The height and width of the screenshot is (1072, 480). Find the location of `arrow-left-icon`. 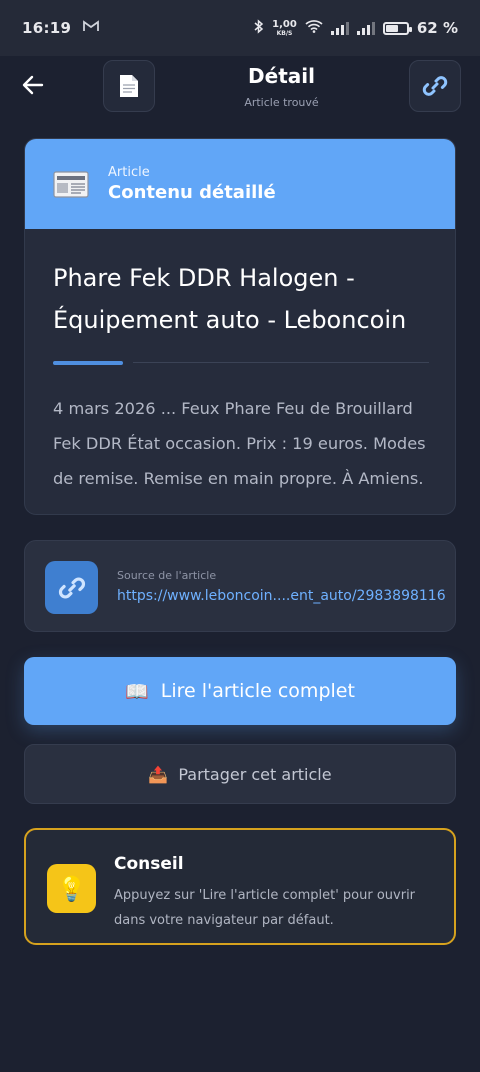

arrow-left-icon is located at coordinates (33, 85).